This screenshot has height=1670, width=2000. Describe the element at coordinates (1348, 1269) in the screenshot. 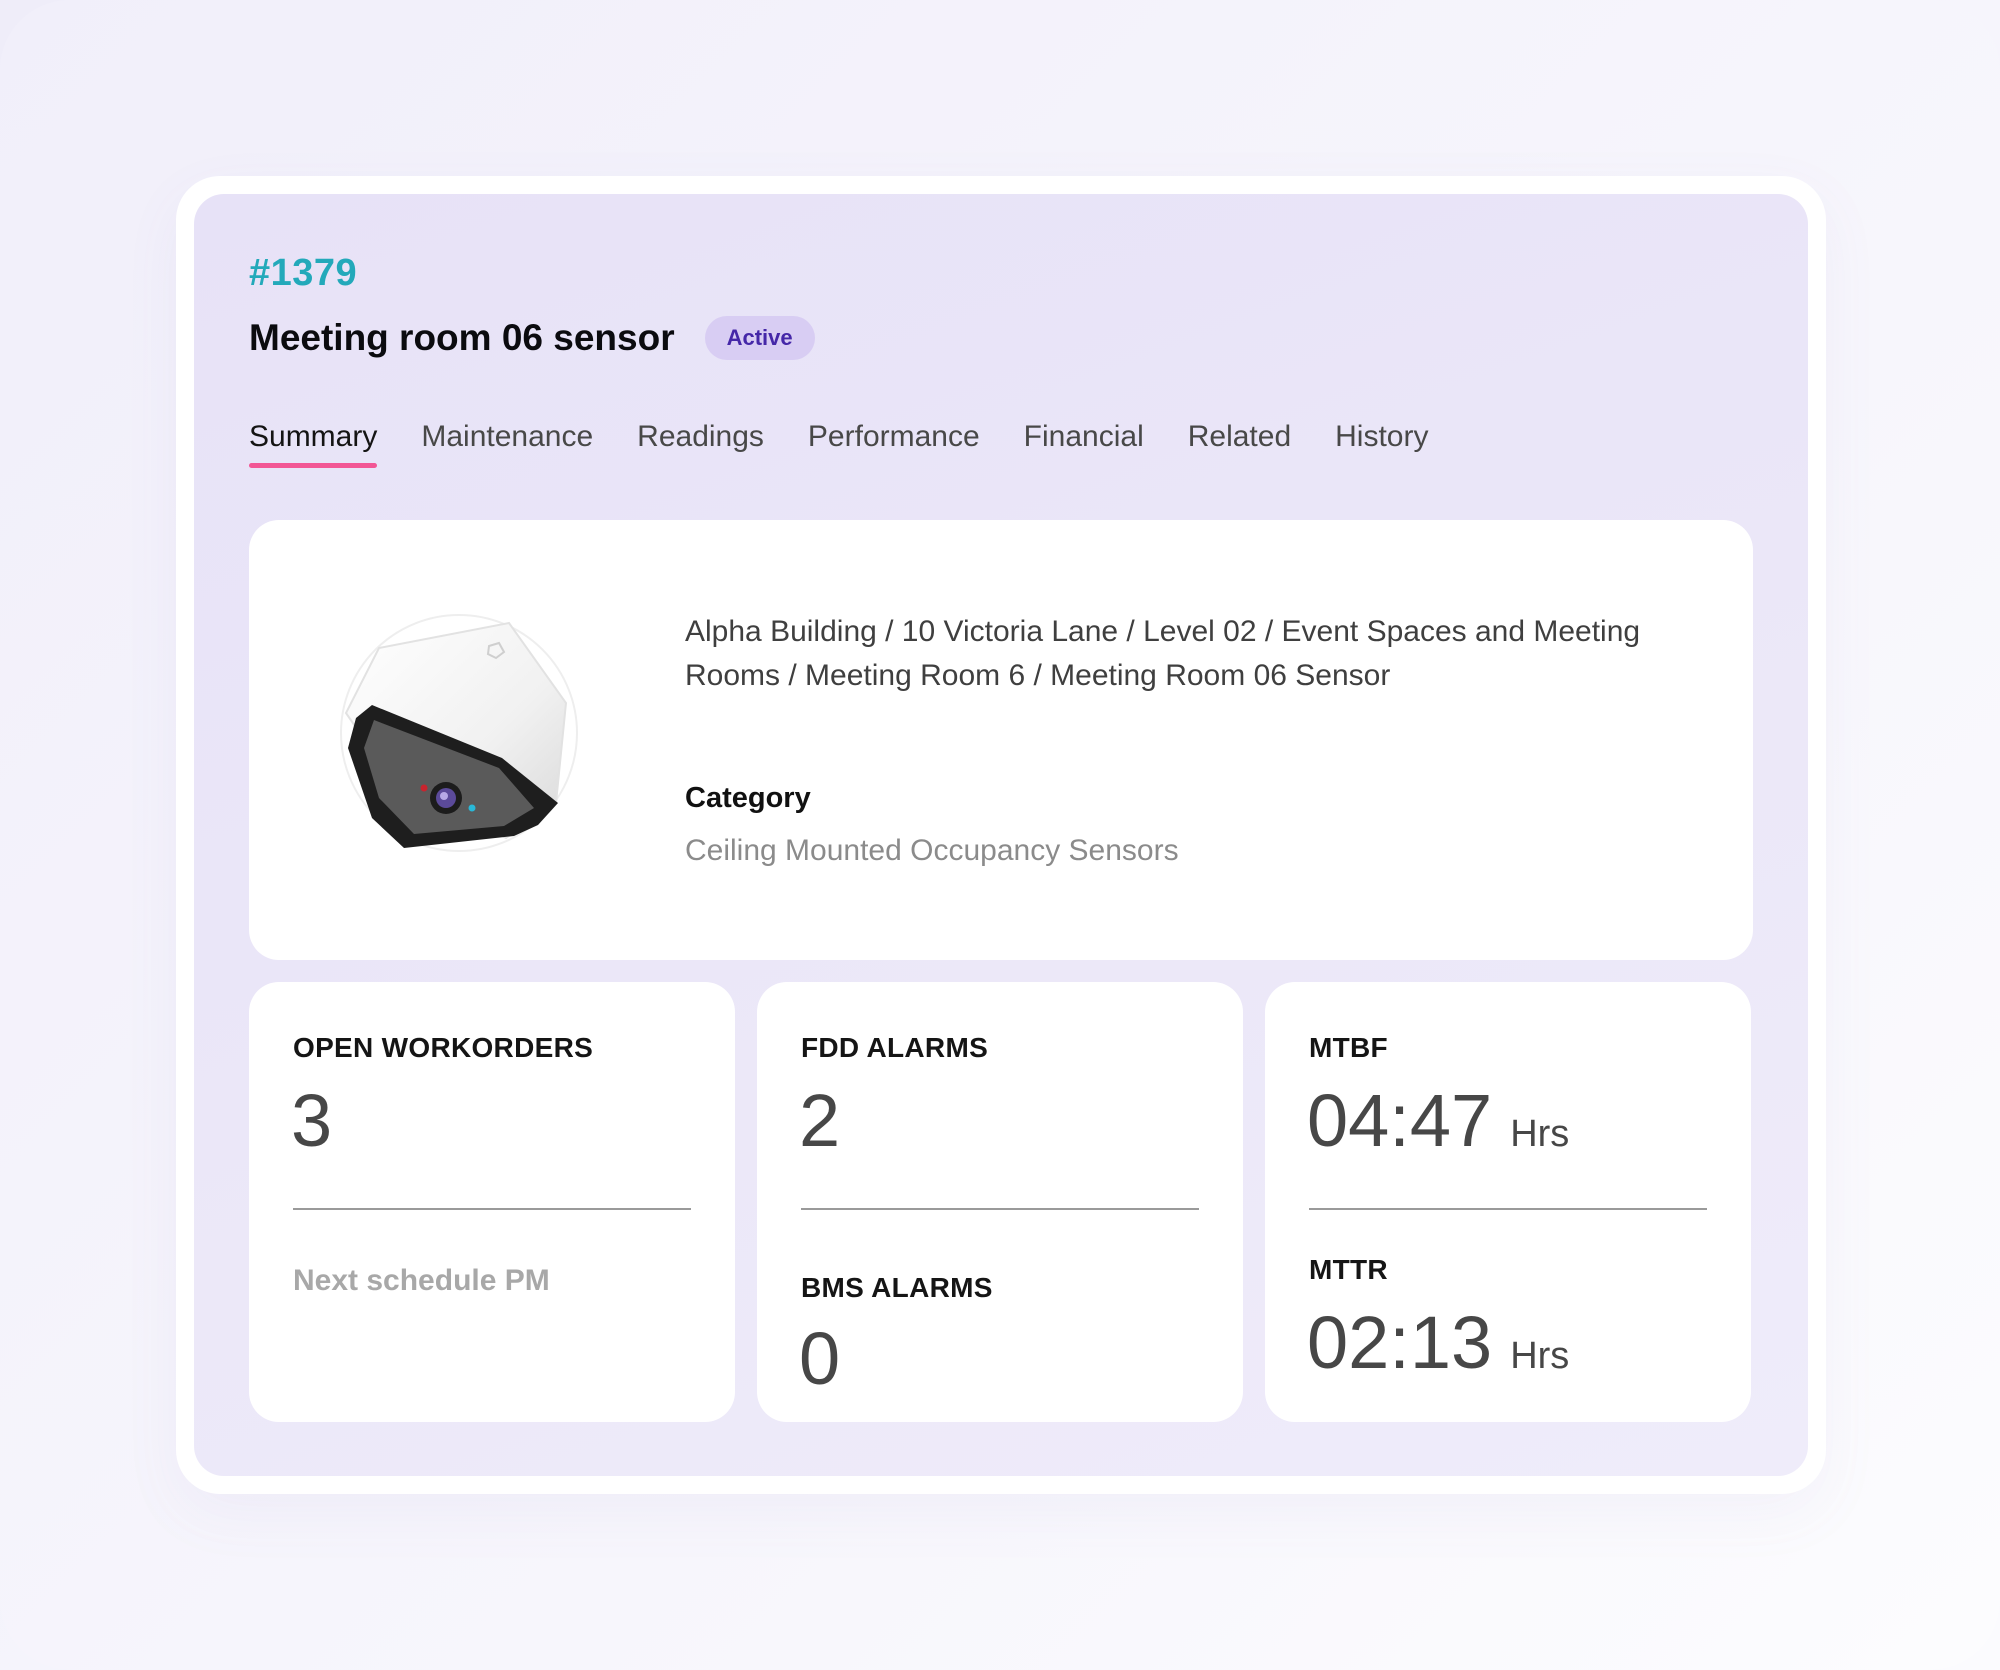

I see `mttr-label: MTTR` at that location.